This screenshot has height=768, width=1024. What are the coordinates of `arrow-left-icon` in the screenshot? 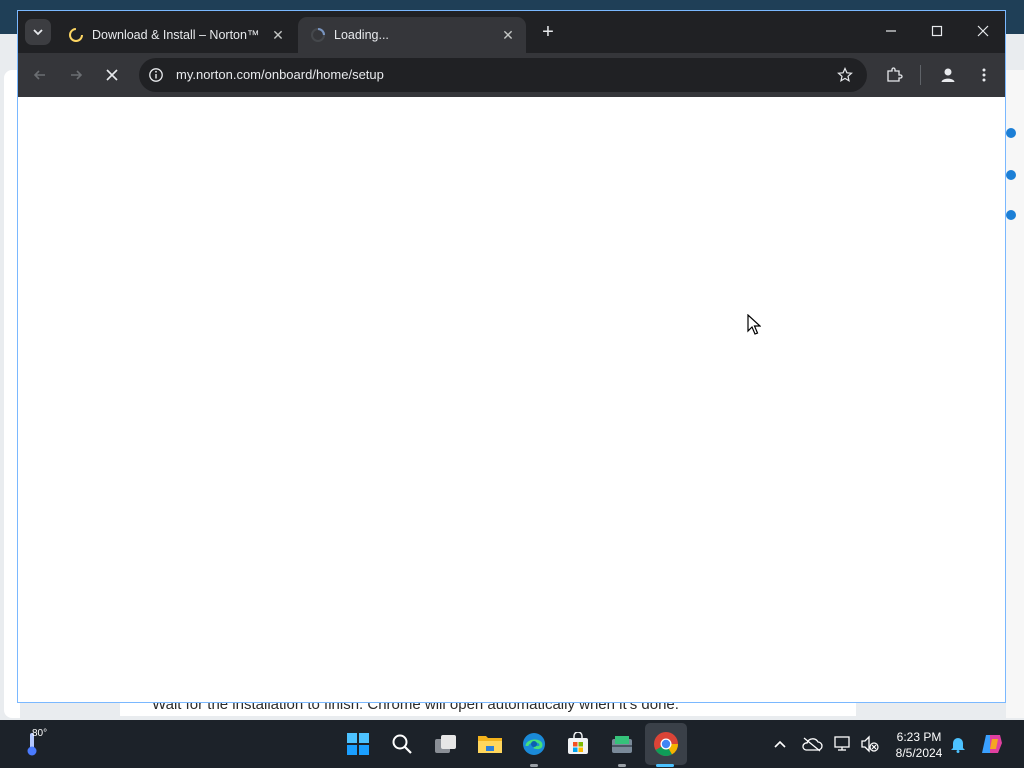 It's located at (39, 75).